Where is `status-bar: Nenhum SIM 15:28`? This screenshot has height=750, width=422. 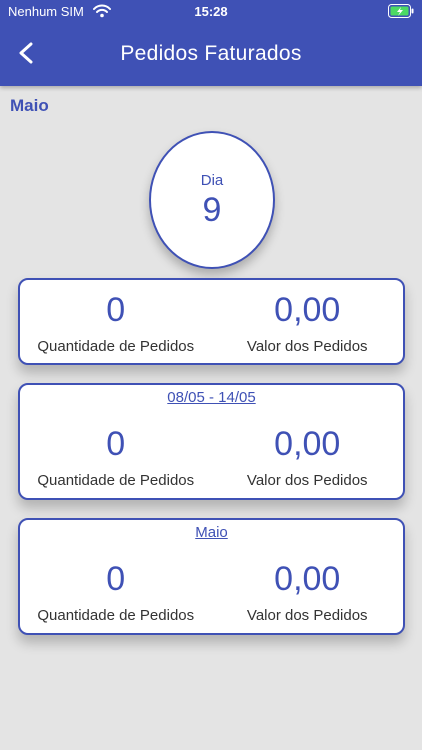
status-bar: Nenhum SIM 15:28 is located at coordinates (211, 12).